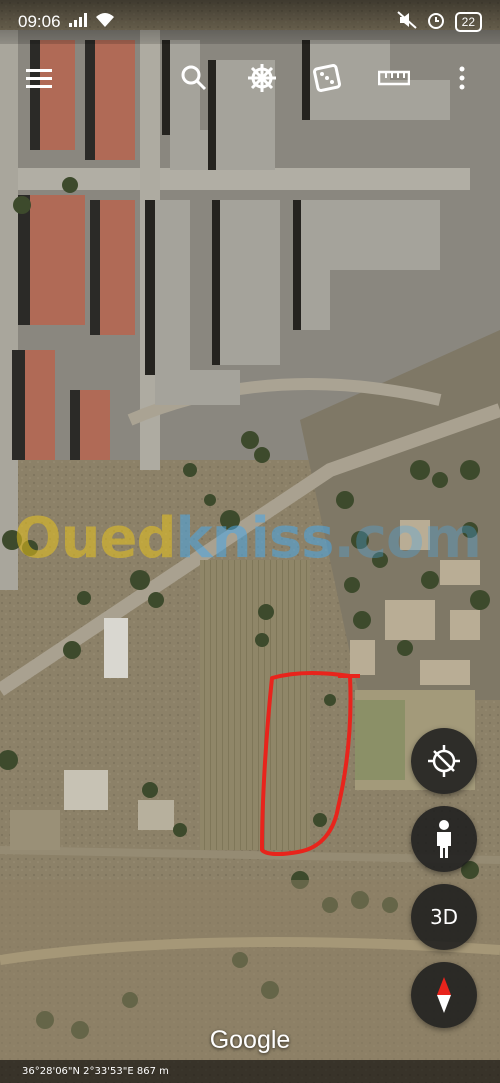  I want to click on measure-button, so click(394, 78).